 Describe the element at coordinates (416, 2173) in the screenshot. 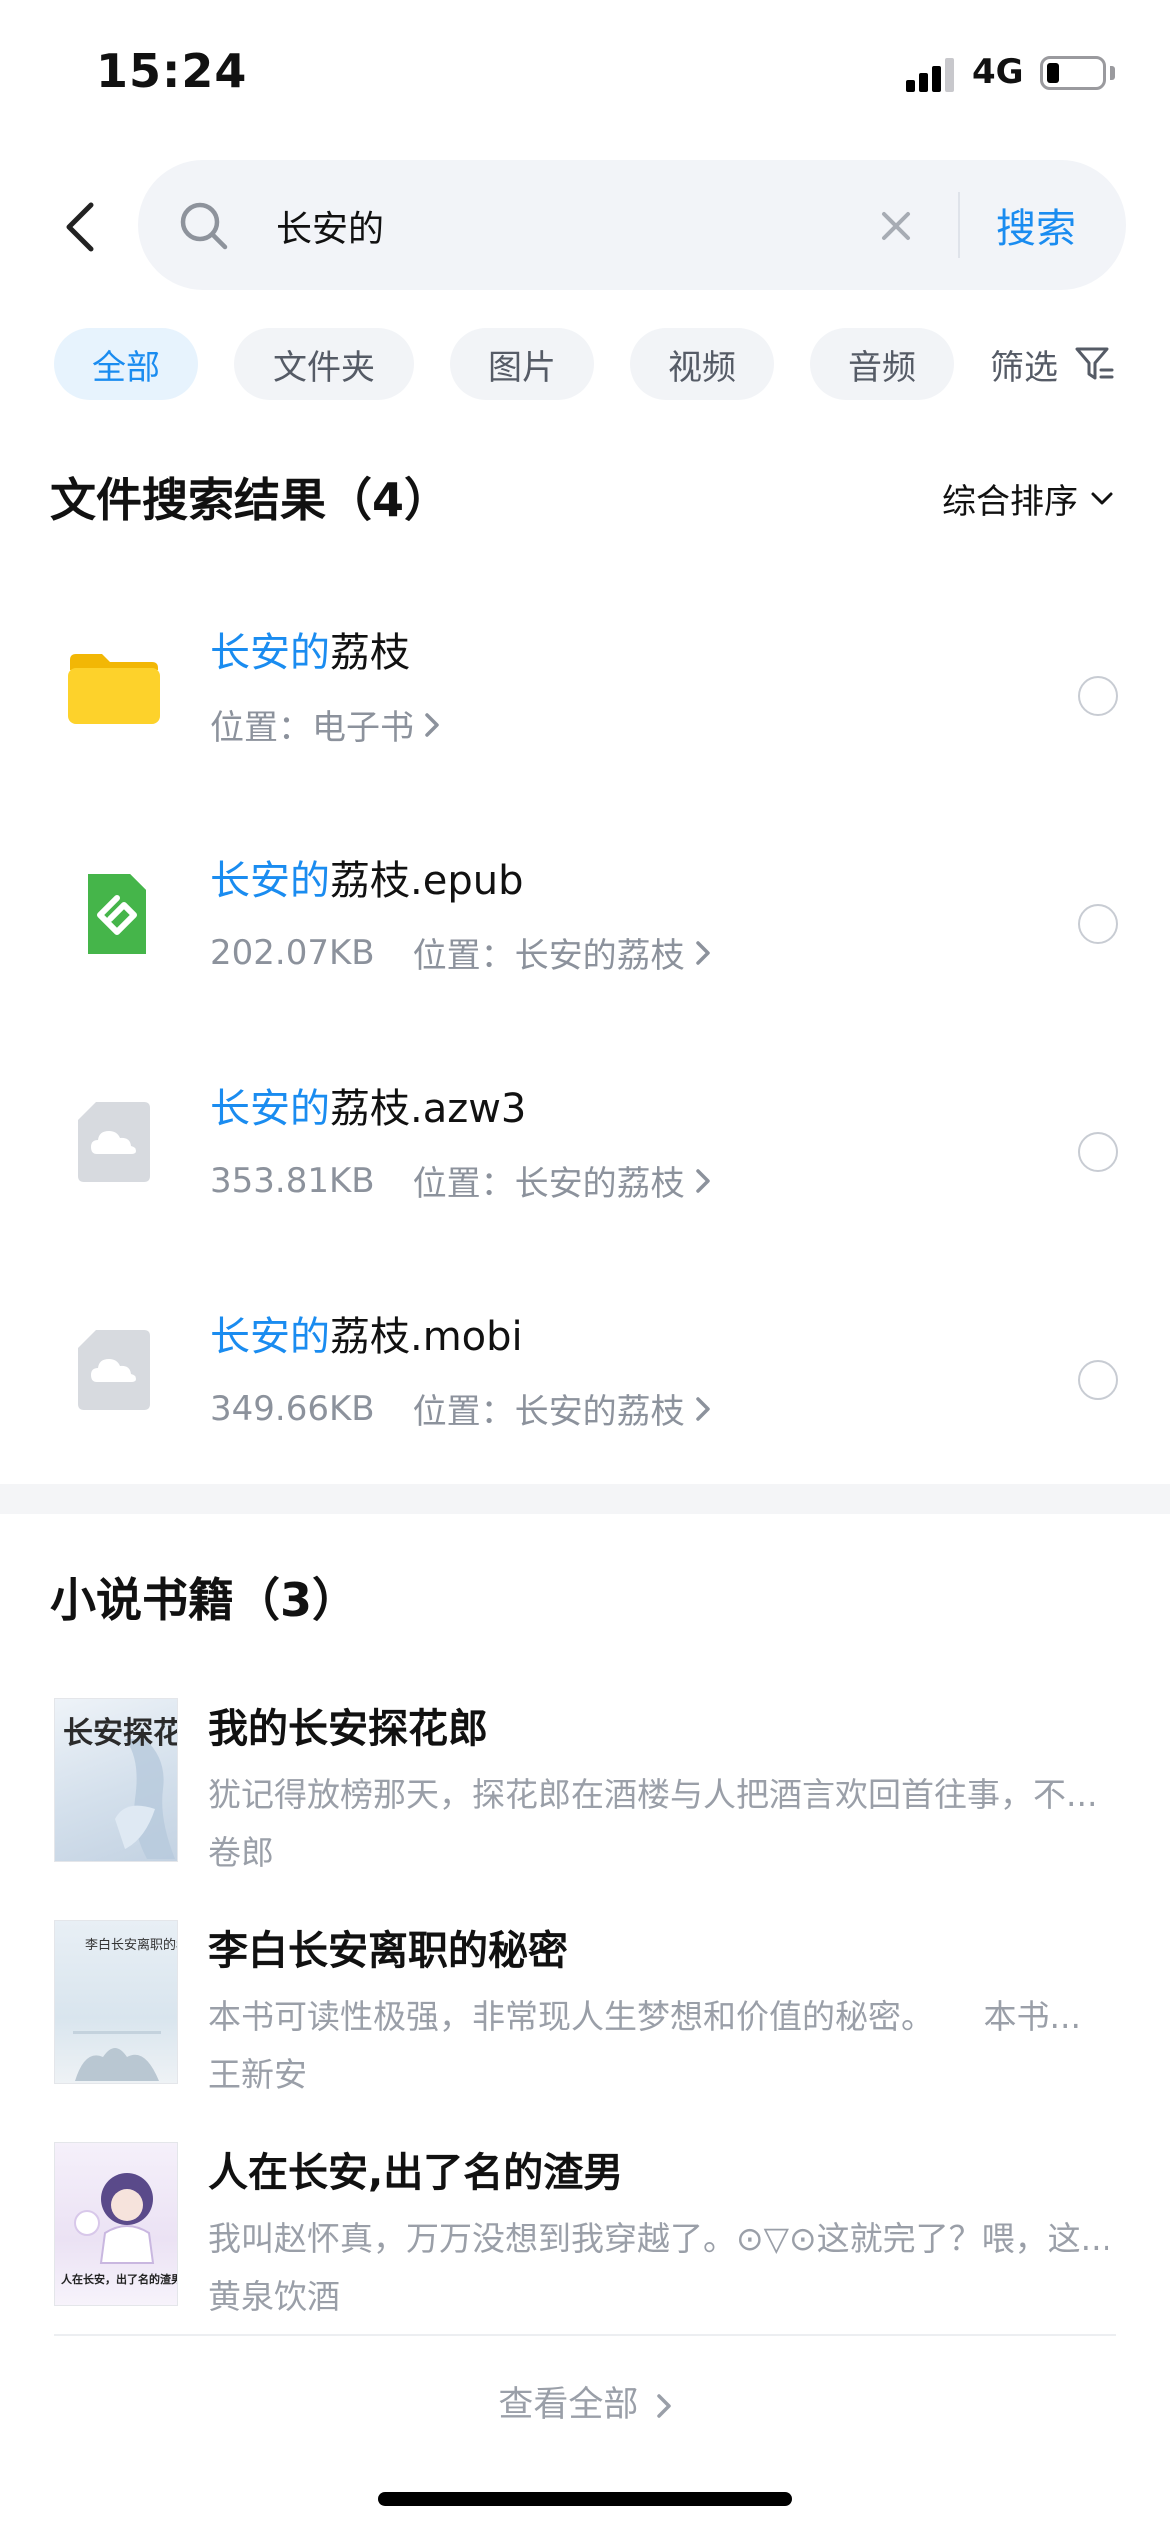

I see `book-title: 人在长安,出了名的渣男` at that location.